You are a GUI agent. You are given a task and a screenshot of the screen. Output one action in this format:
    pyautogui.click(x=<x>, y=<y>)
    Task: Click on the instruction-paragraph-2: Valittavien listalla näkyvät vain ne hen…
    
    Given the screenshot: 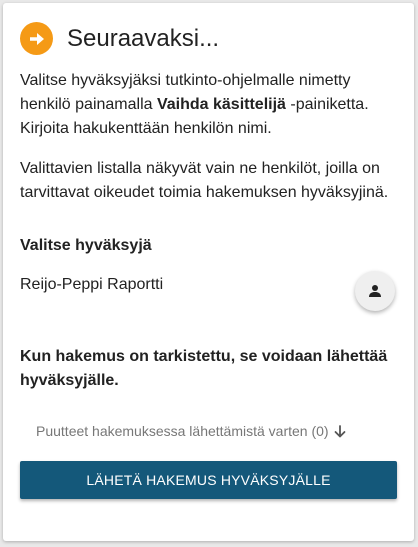 What is the action you would take?
    pyautogui.click(x=204, y=180)
    